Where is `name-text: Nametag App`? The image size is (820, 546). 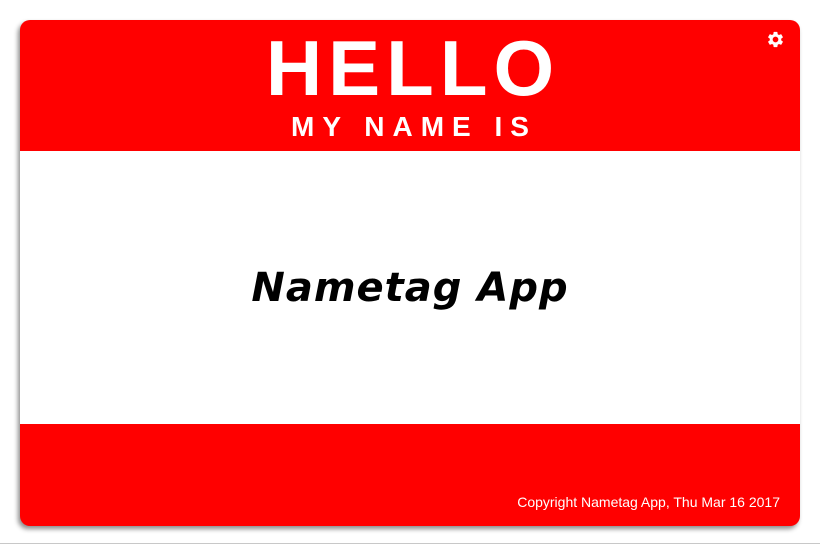 name-text: Nametag App is located at coordinates (410, 287).